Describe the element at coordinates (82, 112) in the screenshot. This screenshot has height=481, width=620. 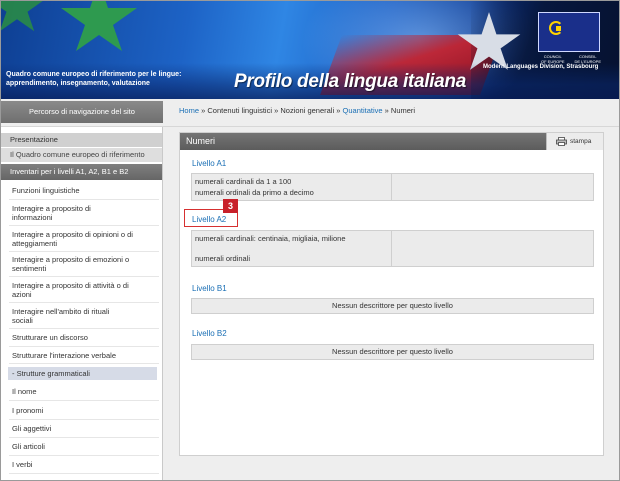
I see `site-navigation-heading: Percorso di navigazione del sito` at that location.